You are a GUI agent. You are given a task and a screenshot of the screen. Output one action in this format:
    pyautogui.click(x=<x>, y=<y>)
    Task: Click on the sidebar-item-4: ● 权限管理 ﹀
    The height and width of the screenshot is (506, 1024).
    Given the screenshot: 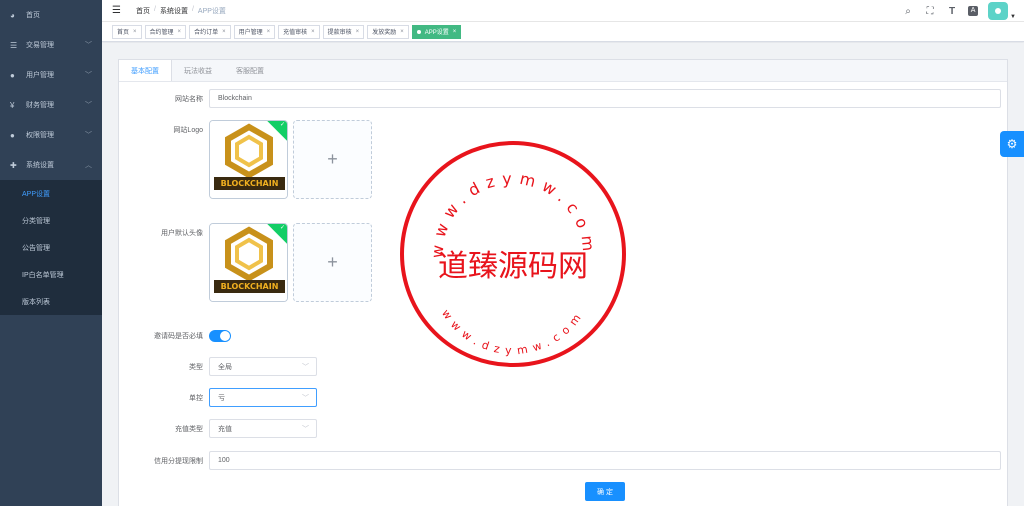 What is the action you would take?
    pyautogui.click(x=51, y=135)
    